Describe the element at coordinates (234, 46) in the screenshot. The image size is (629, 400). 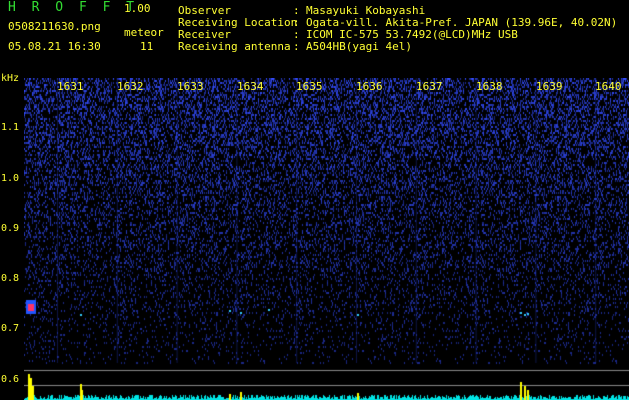
I see `antenna-label: Receiving antenna` at that location.